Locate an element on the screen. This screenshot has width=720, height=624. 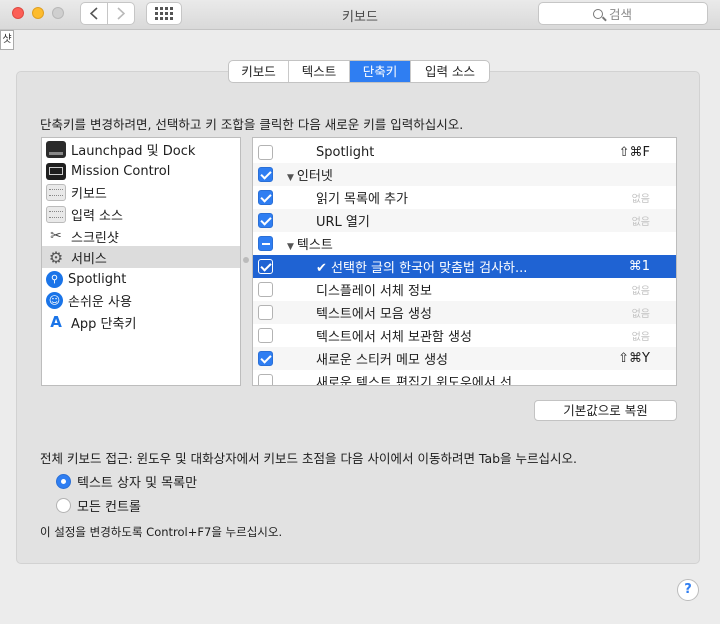
group-label: 인터넷 is located at coordinates (314, 176).